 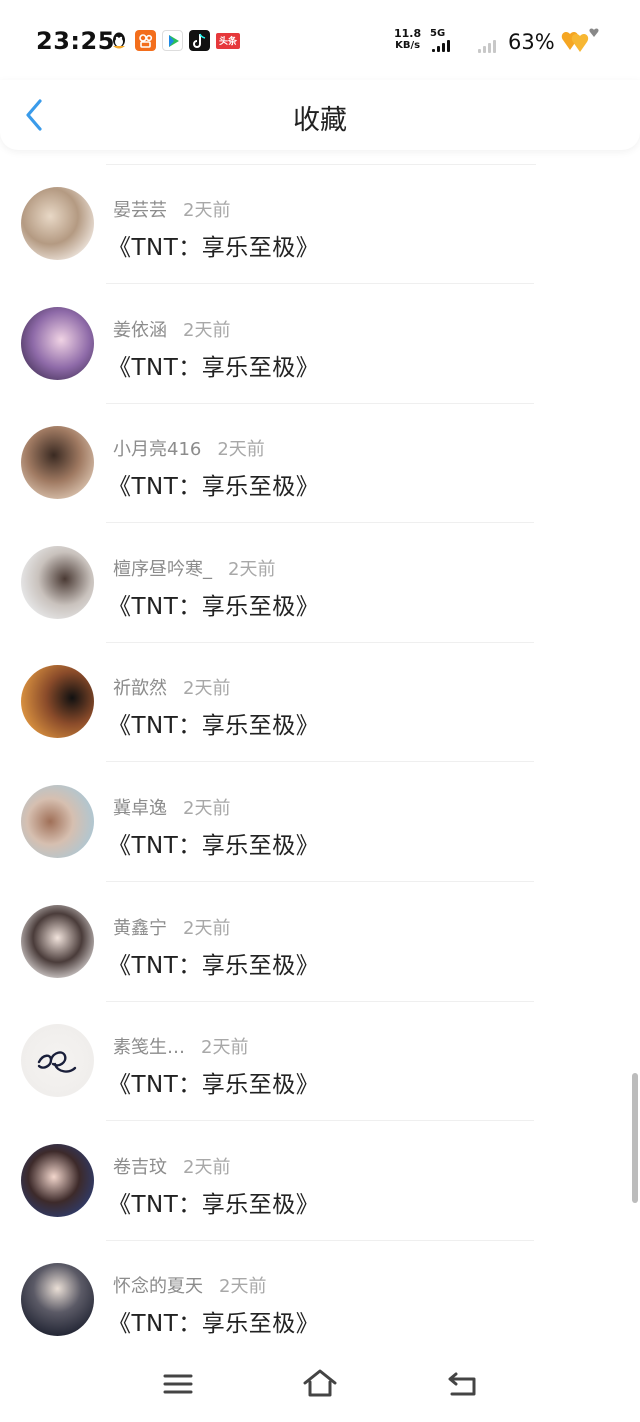 What do you see at coordinates (531, 42) in the screenshot?
I see `battery-level: 63%` at bounding box center [531, 42].